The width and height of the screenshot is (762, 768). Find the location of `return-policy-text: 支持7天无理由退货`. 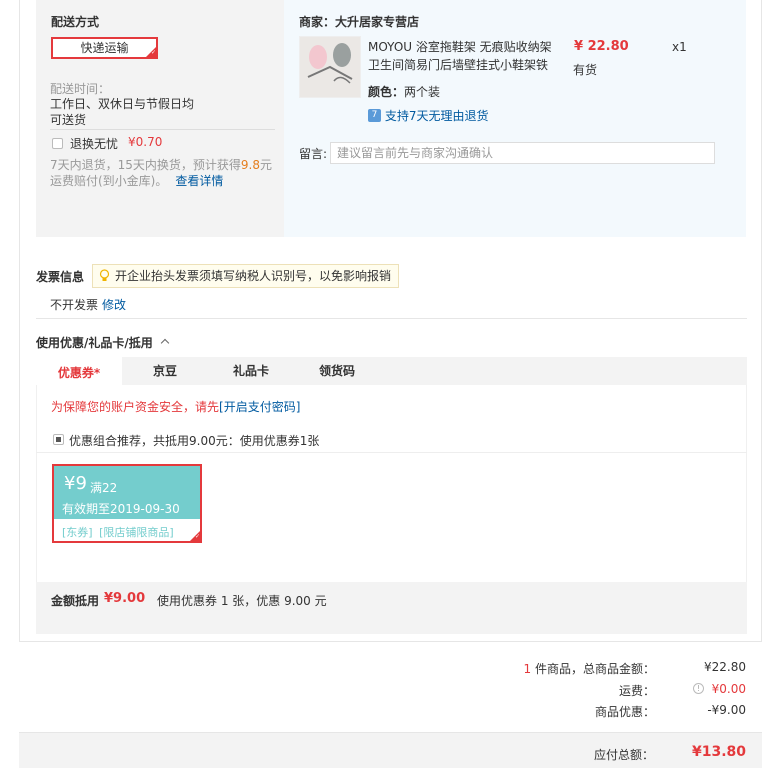

return-policy-text: 支持7天无理由退货 is located at coordinates (436, 116).